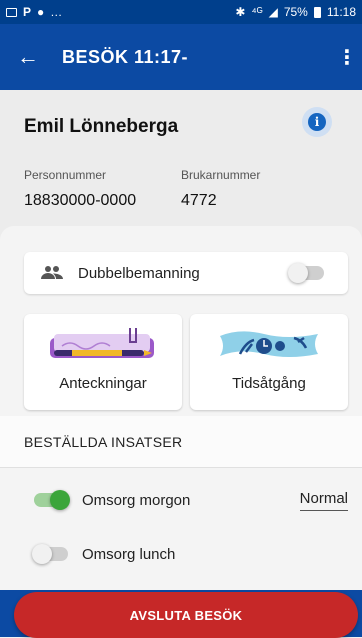 This screenshot has width=362, height=638. What do you see at coordinates (317, 12) in the screenshot?
I see `battery-icon` at bounding box center [317, 12].